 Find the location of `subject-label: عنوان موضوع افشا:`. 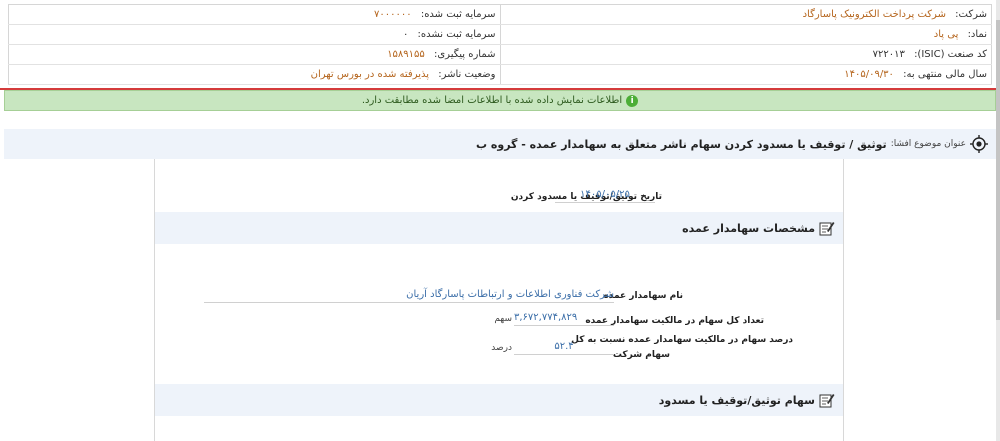

subject-label: عنوان موضوع افشا: is located at coordinates (928, 144).